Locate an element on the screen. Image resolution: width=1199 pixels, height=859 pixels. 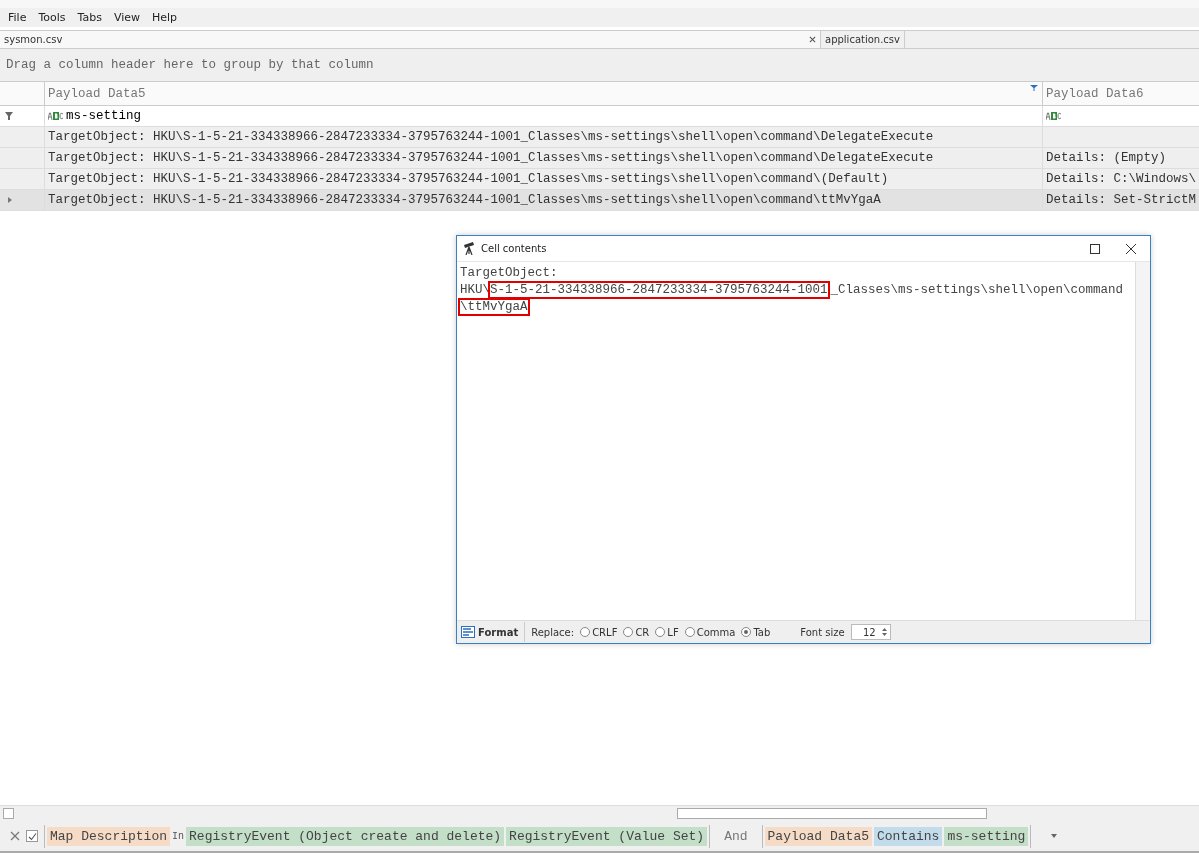
maximize-icon is located at coordinates (1095, 248).